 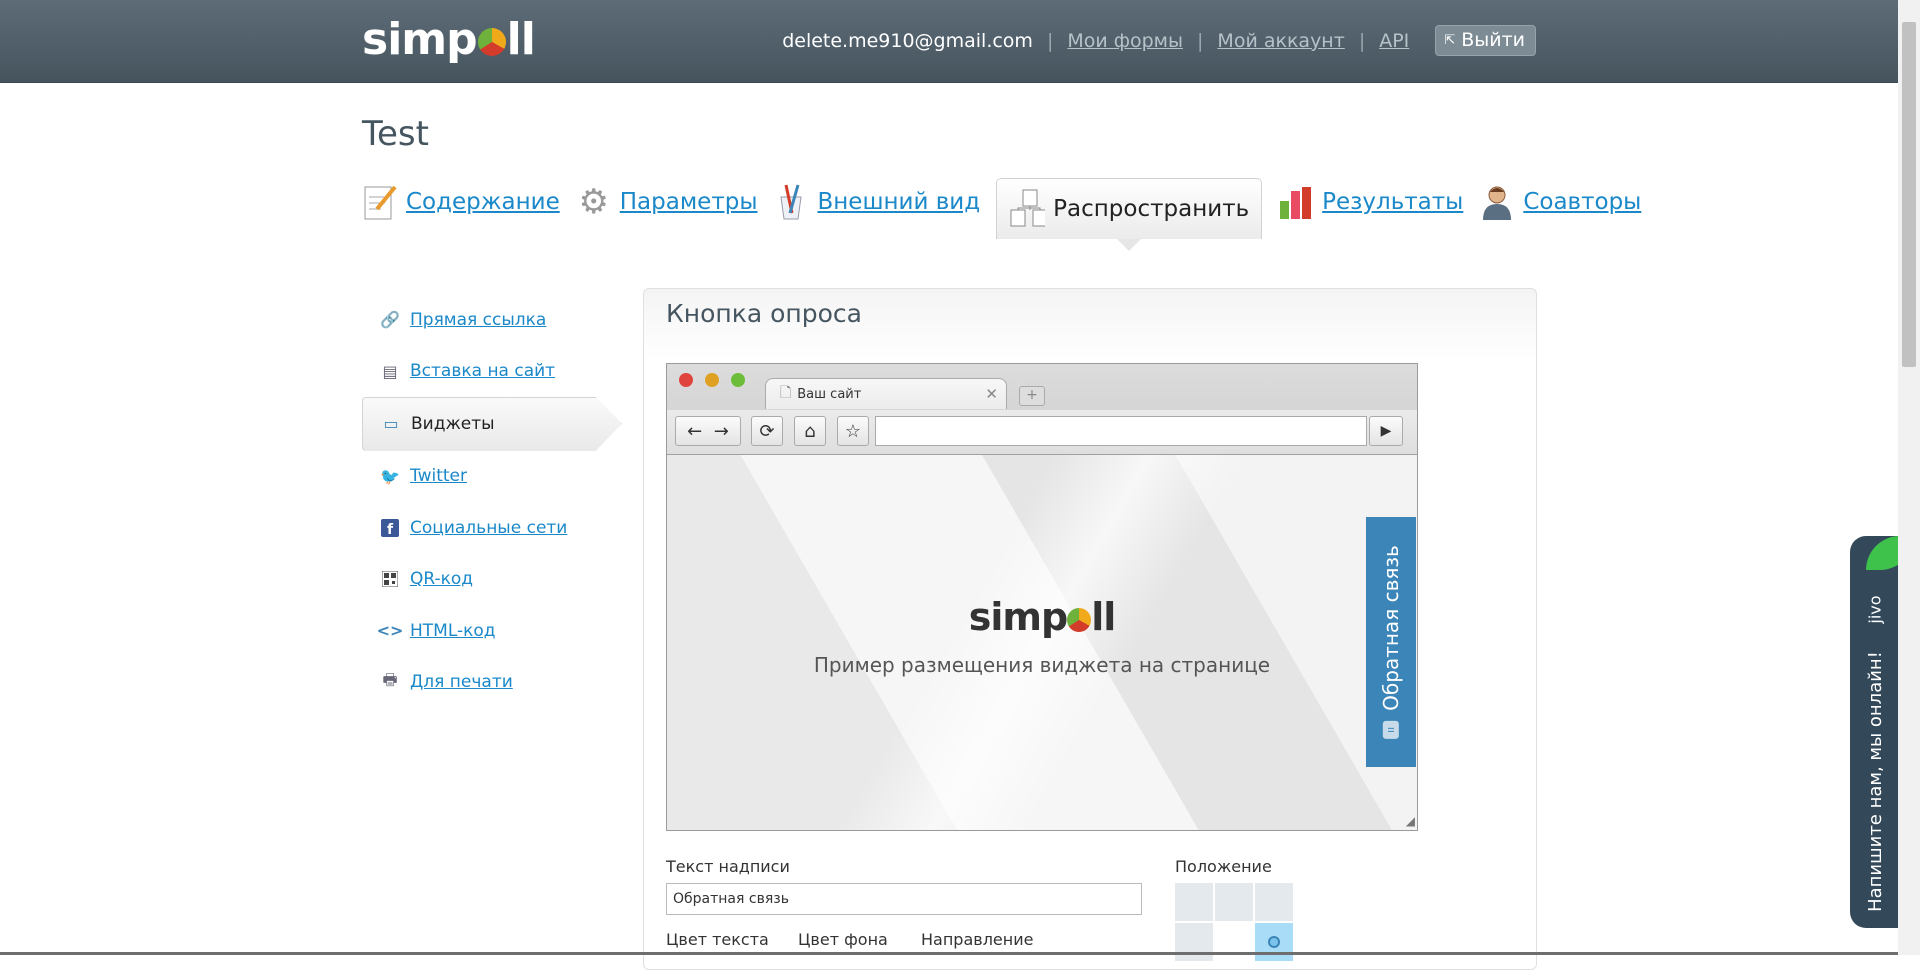 I want to click on tab-parameters: ⚙ Параметры, so click(x=666, y=202).